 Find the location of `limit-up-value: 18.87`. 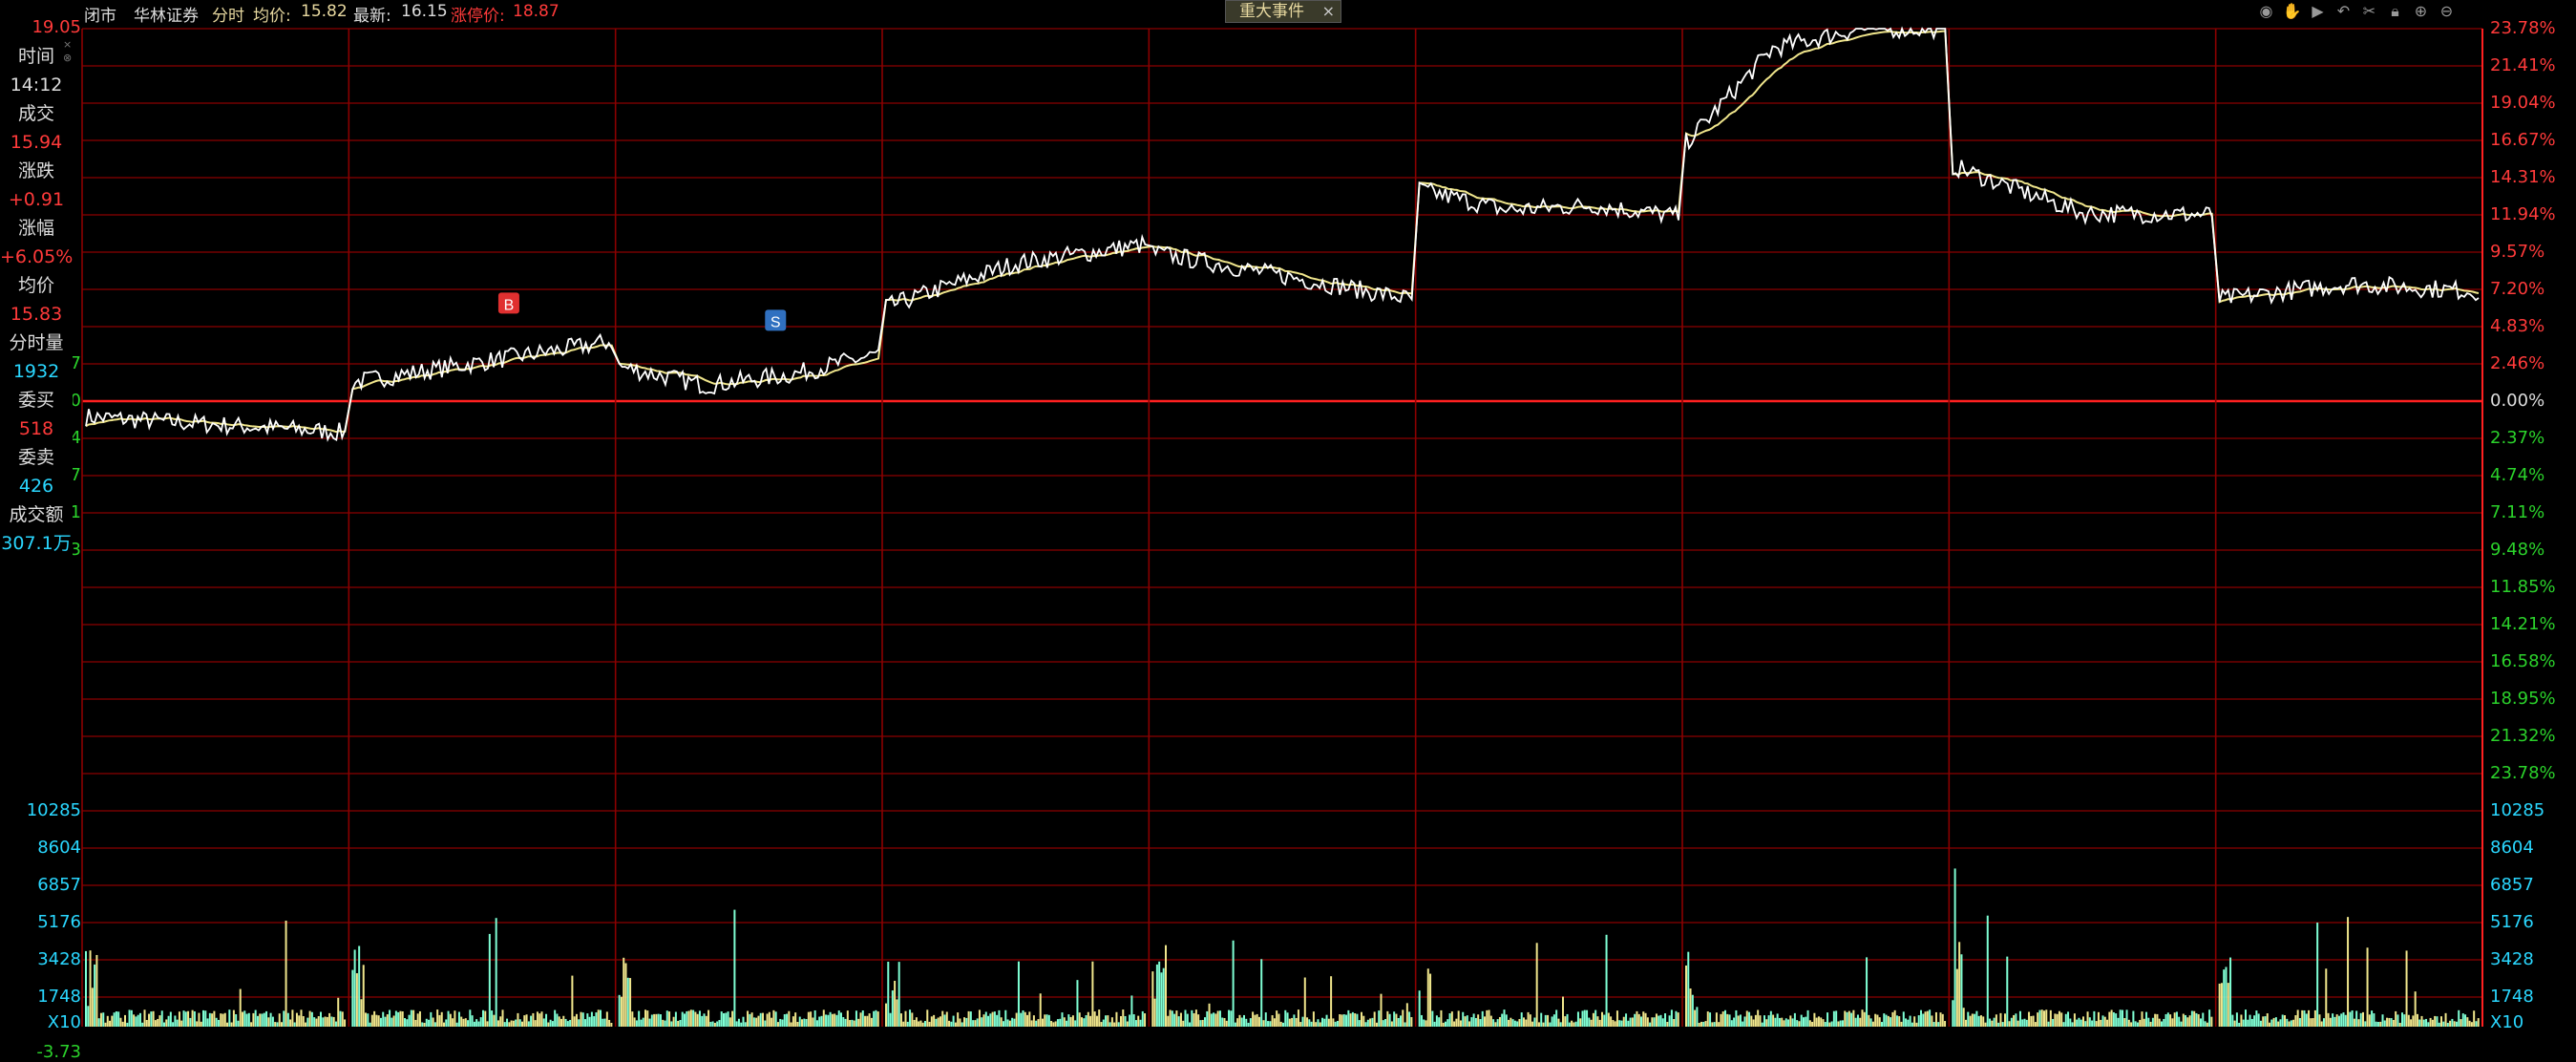

limit-up-value: 18.87 is located at coordinates (536, 11).